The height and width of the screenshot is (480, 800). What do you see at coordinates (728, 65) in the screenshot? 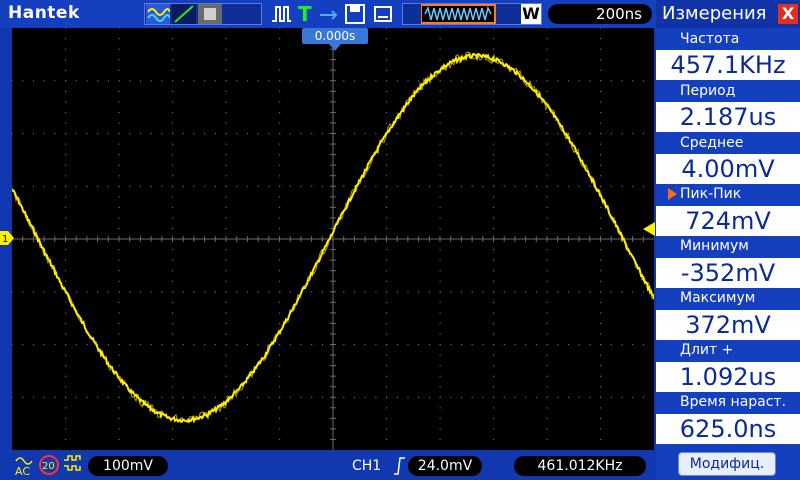
I see `measure-value-frequency: 457.1KHz` at bounding box center [728, 65].